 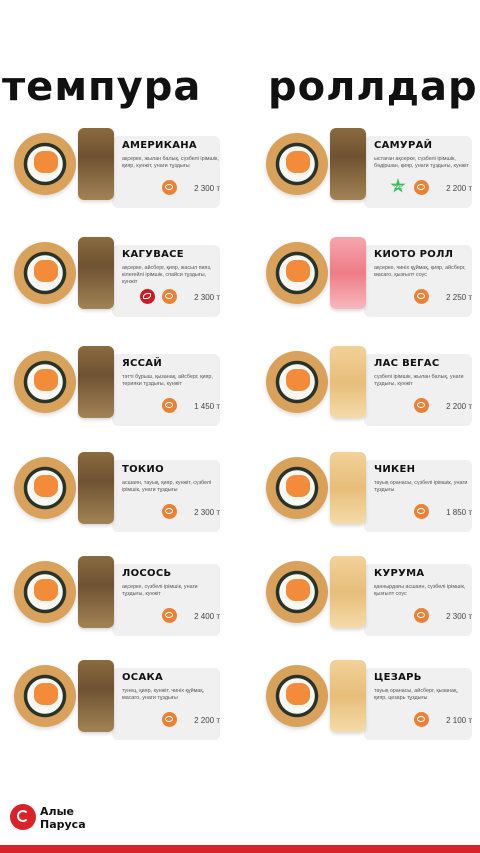 What do you see at coordinates (373, 87) in the screenshot?
I see `header-word-rolls: роллдар` at bounding box center [373, 87].